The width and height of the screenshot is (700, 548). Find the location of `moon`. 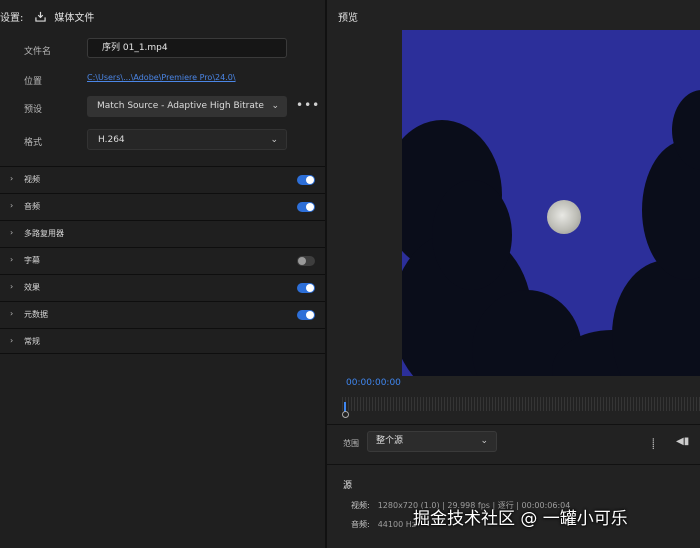

moon is located at coordinates (564, 217).